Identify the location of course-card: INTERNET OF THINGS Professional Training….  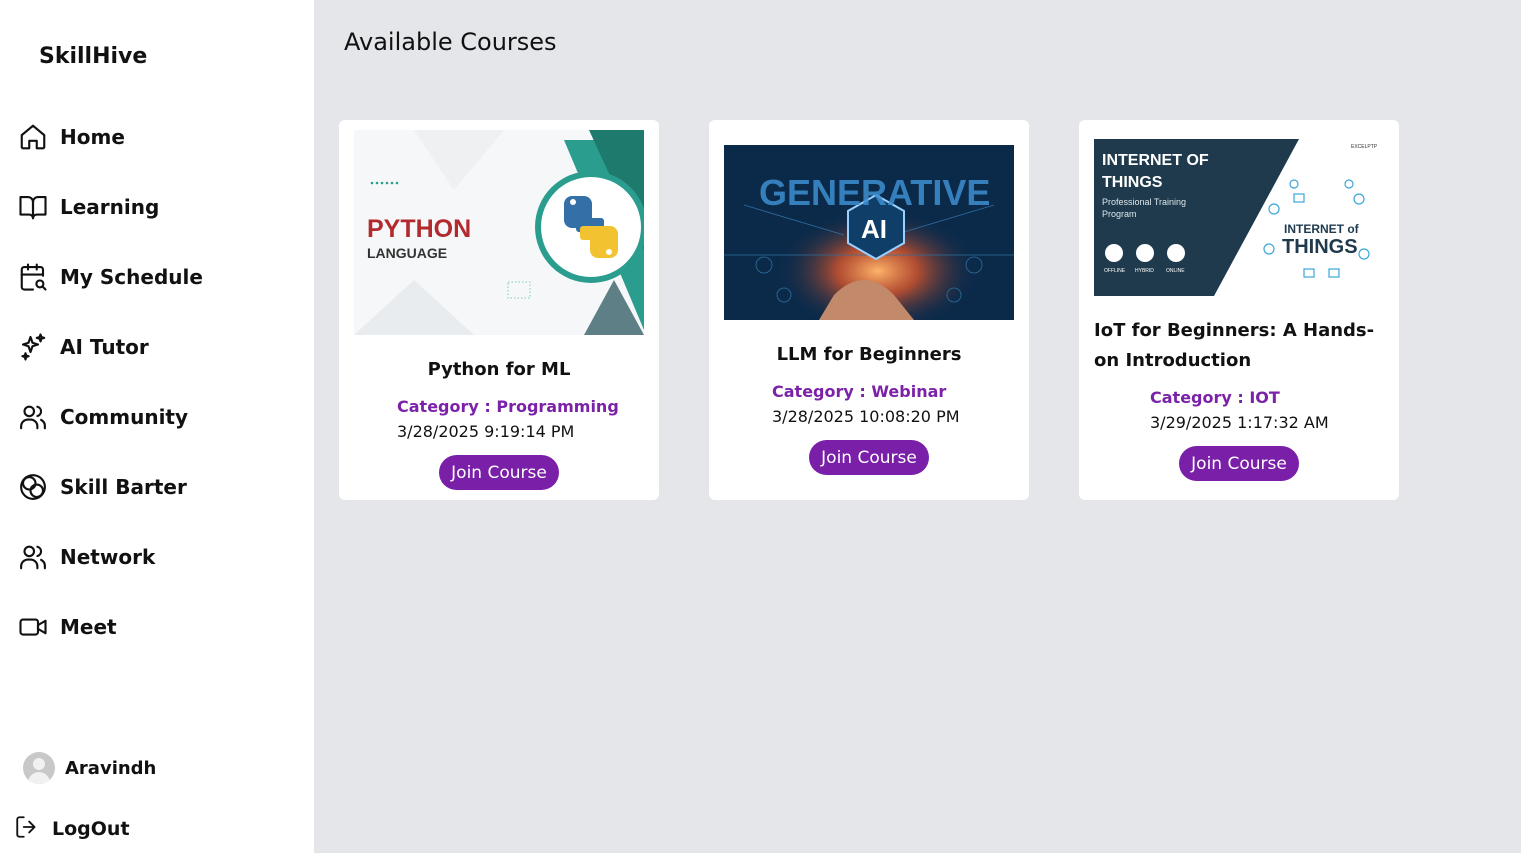
(1239, 310).